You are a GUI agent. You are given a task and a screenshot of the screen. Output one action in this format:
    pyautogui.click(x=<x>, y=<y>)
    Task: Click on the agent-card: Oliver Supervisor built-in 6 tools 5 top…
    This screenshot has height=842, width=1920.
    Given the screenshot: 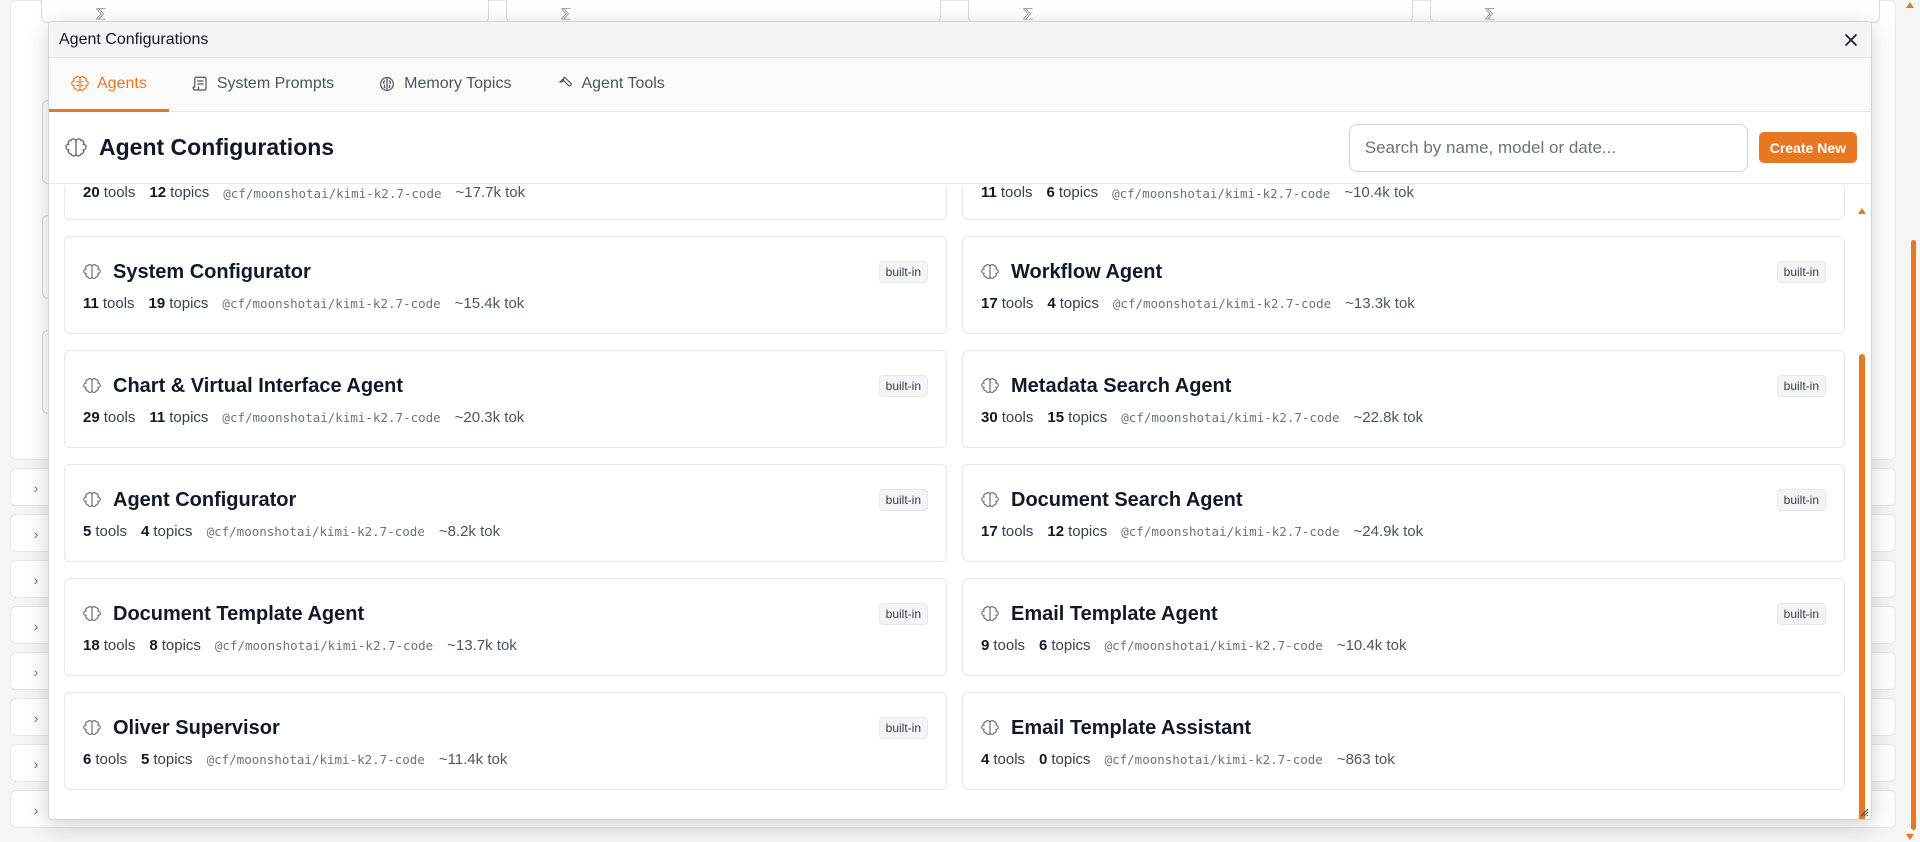 What is the action you would take?
    pyautogui.click(x=505, y=741)
    